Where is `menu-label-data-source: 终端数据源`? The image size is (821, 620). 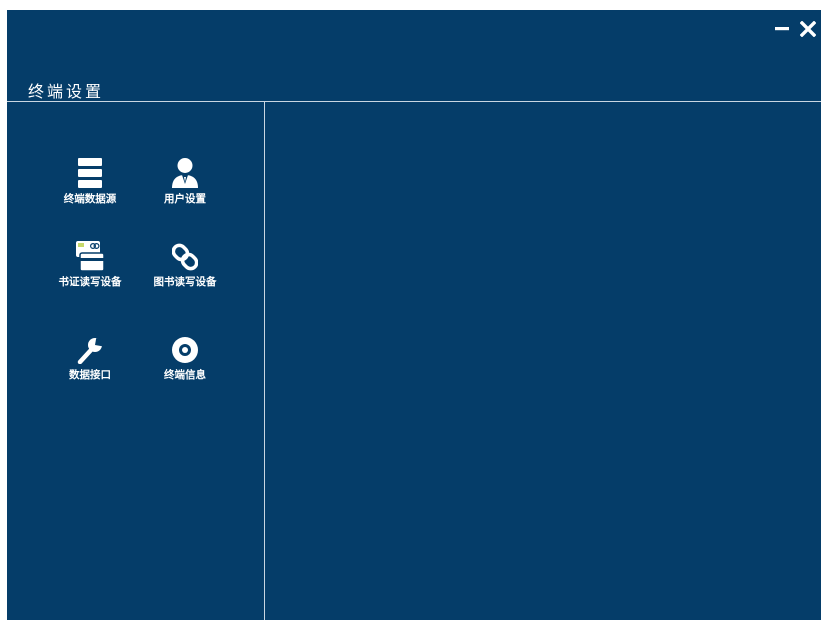
menu-label-data-source: 终端数据源 is located at coordinates (90, 199).